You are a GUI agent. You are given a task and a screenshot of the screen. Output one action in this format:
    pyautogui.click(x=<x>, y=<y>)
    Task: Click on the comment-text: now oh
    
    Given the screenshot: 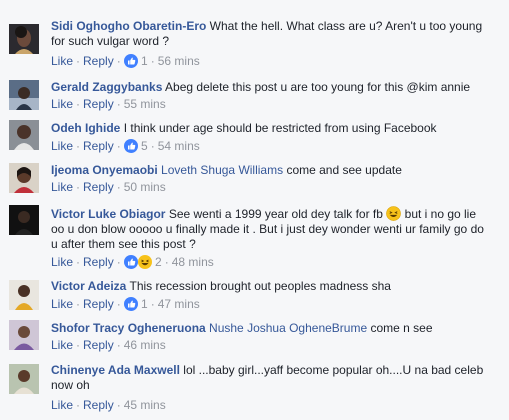 What is the action you would take?
    pyautogui.click(x=70, y=385)
    